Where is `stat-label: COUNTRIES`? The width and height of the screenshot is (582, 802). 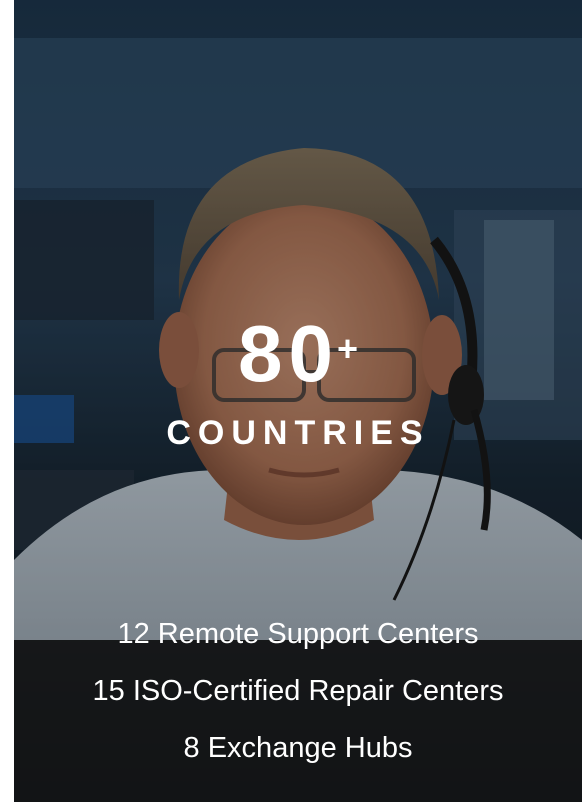 stat-label: COUNTRIES is located at coordinates (298, 433).